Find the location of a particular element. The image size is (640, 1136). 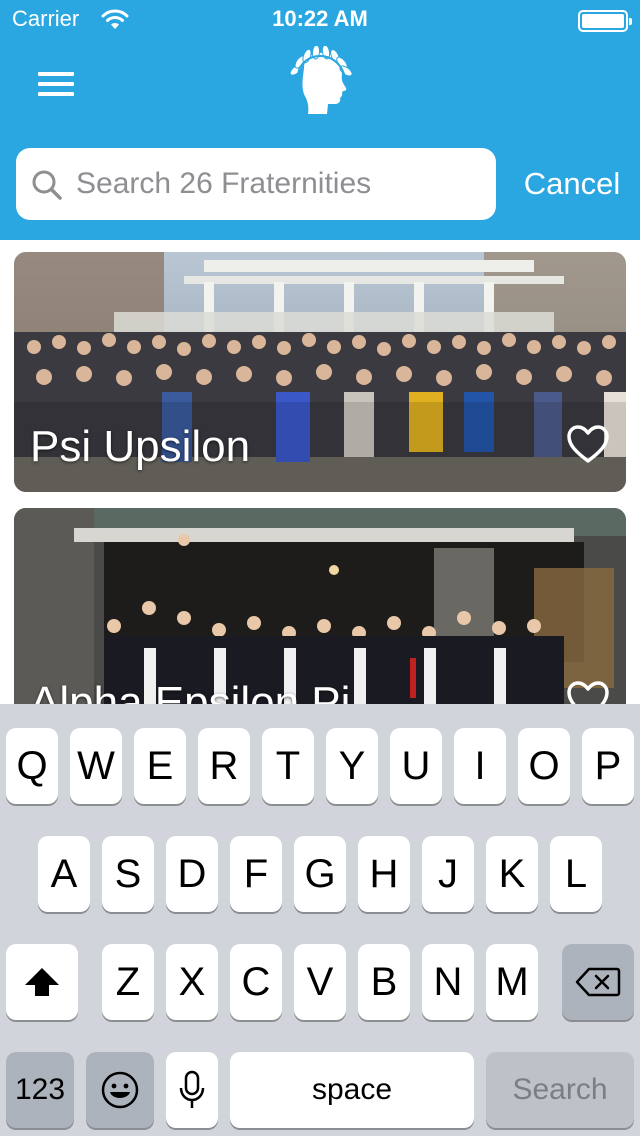

microphone-icon is located at coordinates (192, 1089).